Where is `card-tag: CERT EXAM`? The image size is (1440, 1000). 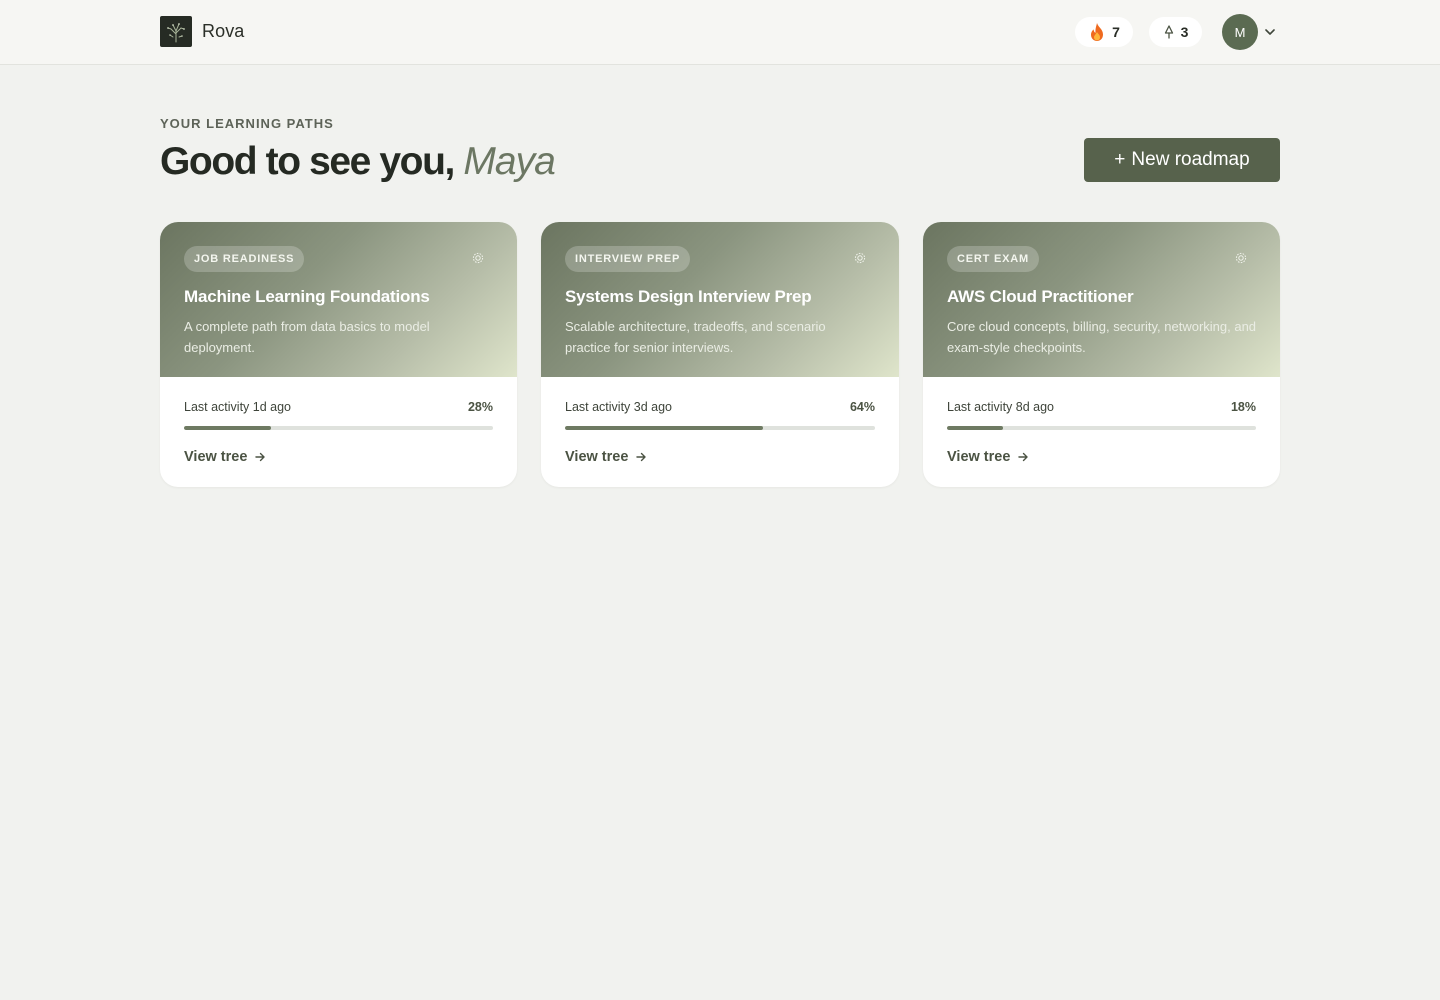 card-tag: CERT EXAM is located at coordinates (993, 259).